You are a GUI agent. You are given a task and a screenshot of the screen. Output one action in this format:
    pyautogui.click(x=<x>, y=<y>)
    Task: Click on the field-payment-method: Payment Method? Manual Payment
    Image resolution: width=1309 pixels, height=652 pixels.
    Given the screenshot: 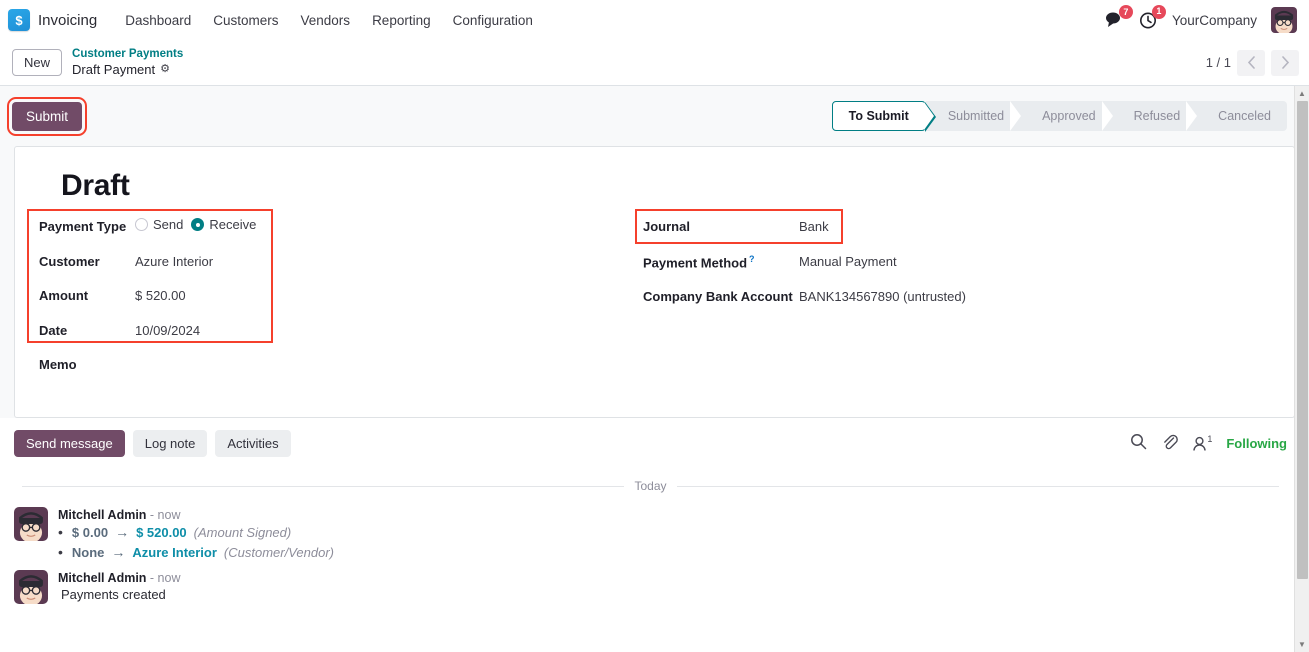 What is the action you would take?
    pyautogui.click(x=956, y=262)
    